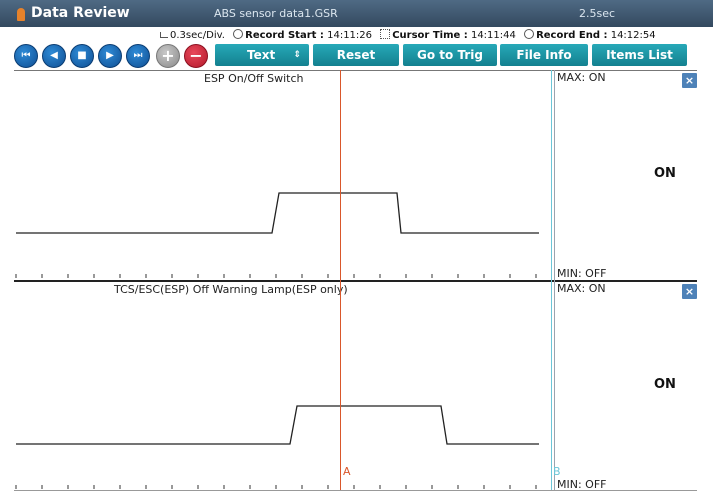 Image resolution: width=713 pixels, height=500 pixels. What do you see at coordinates (197, 35) in the screenshot?
I see `time-division: 0.3sec/Div.` at bounding box center [197, 35].